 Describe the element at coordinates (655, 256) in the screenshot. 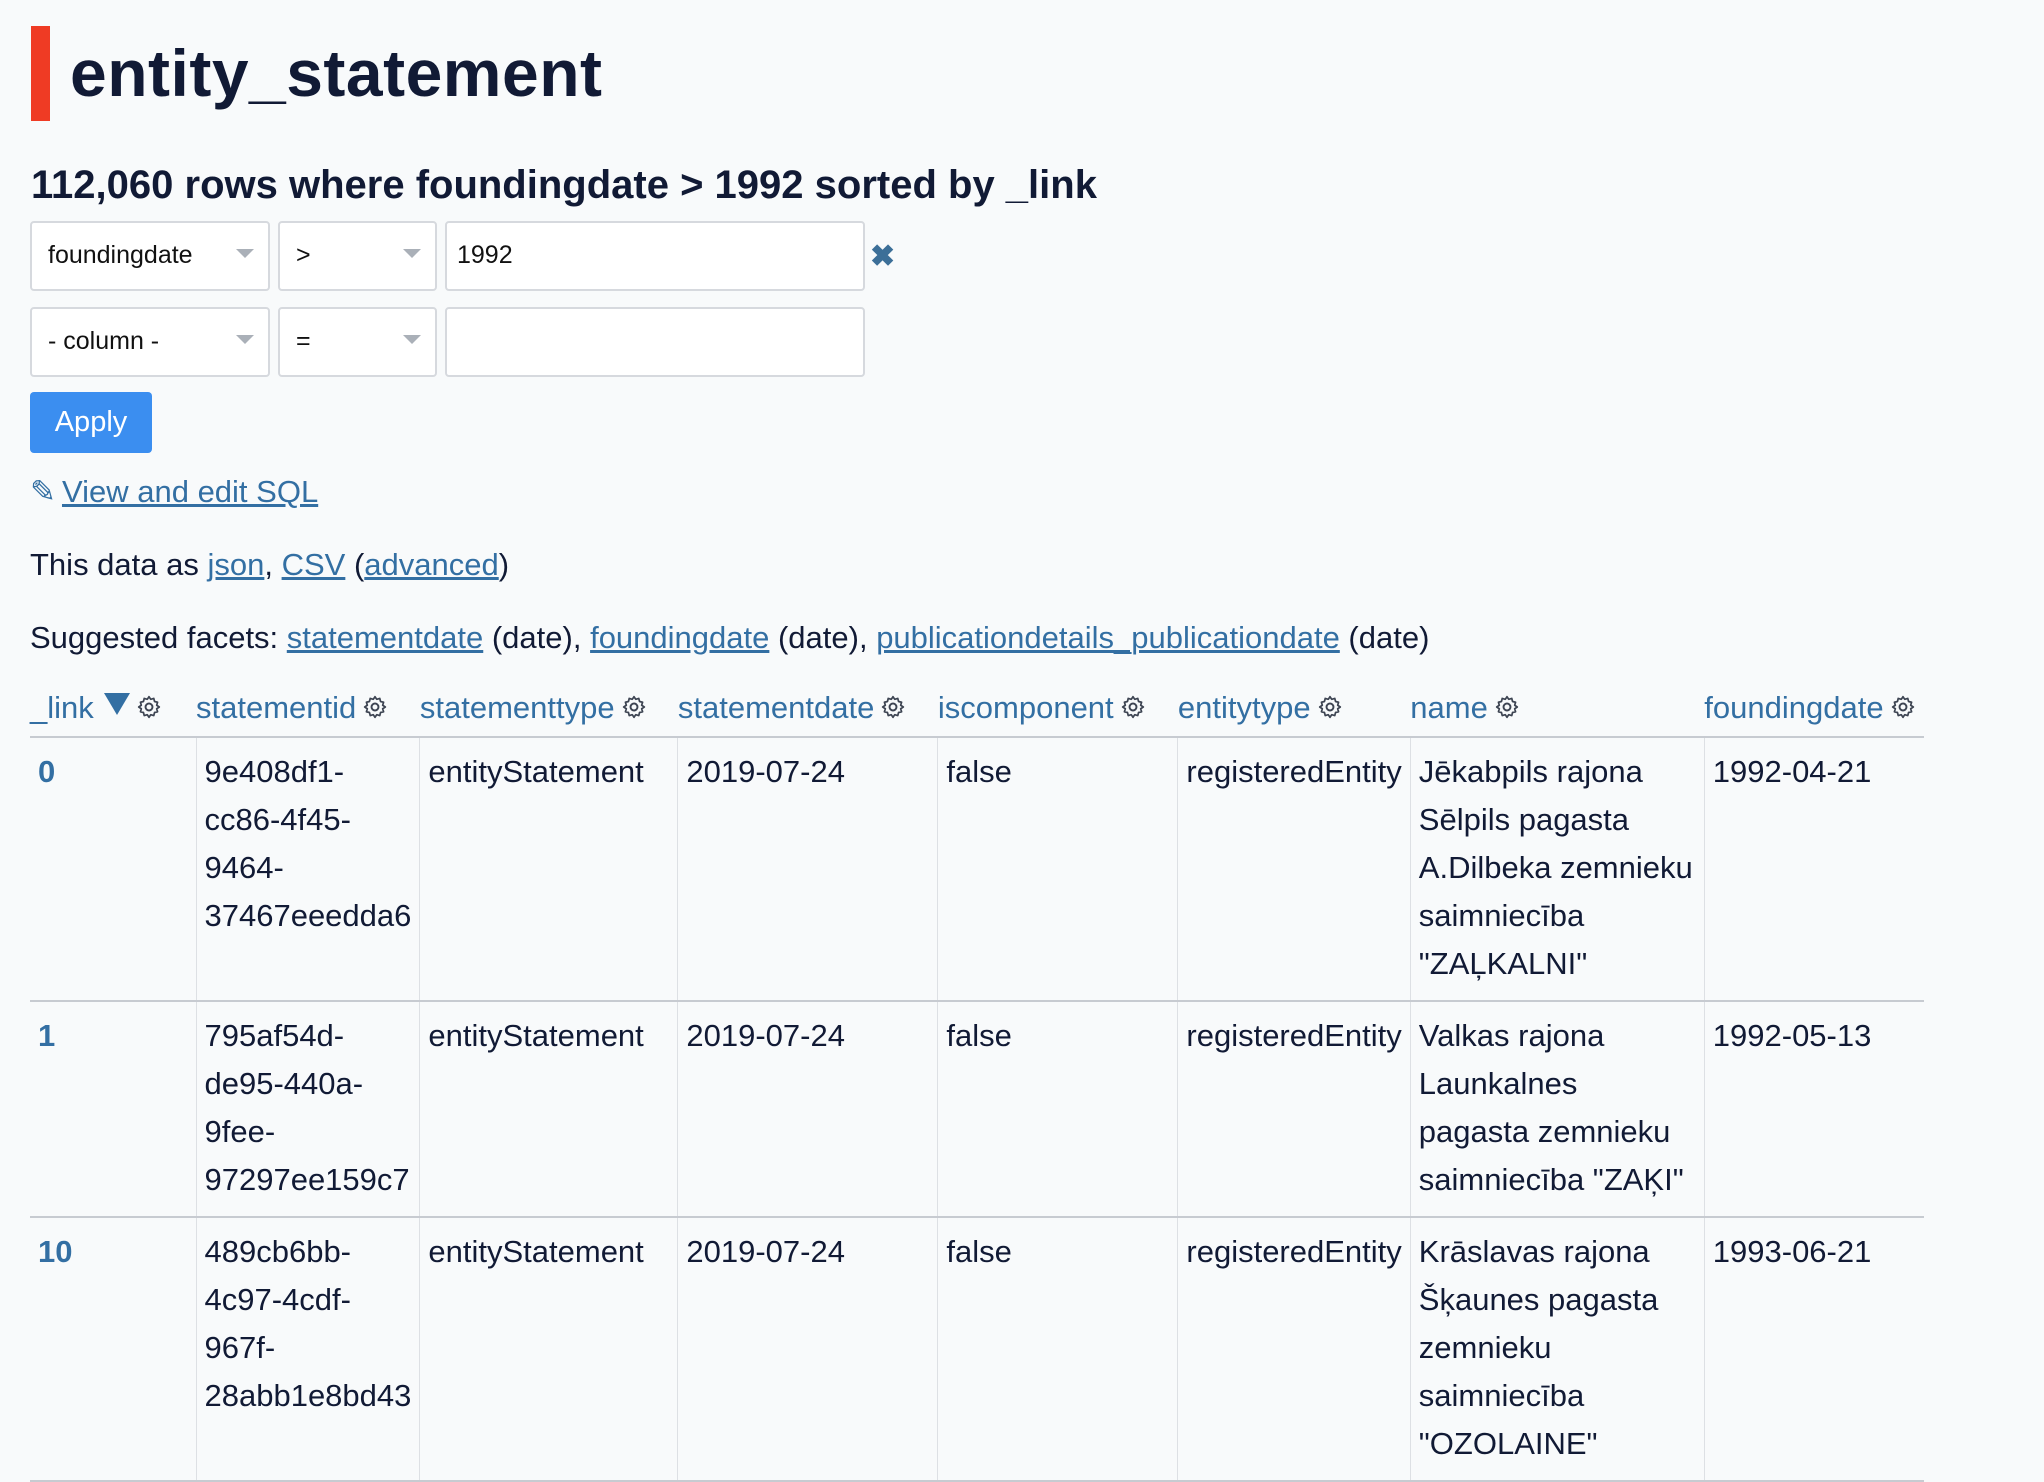

I see `filter-1-value-input: 1992` at that location.